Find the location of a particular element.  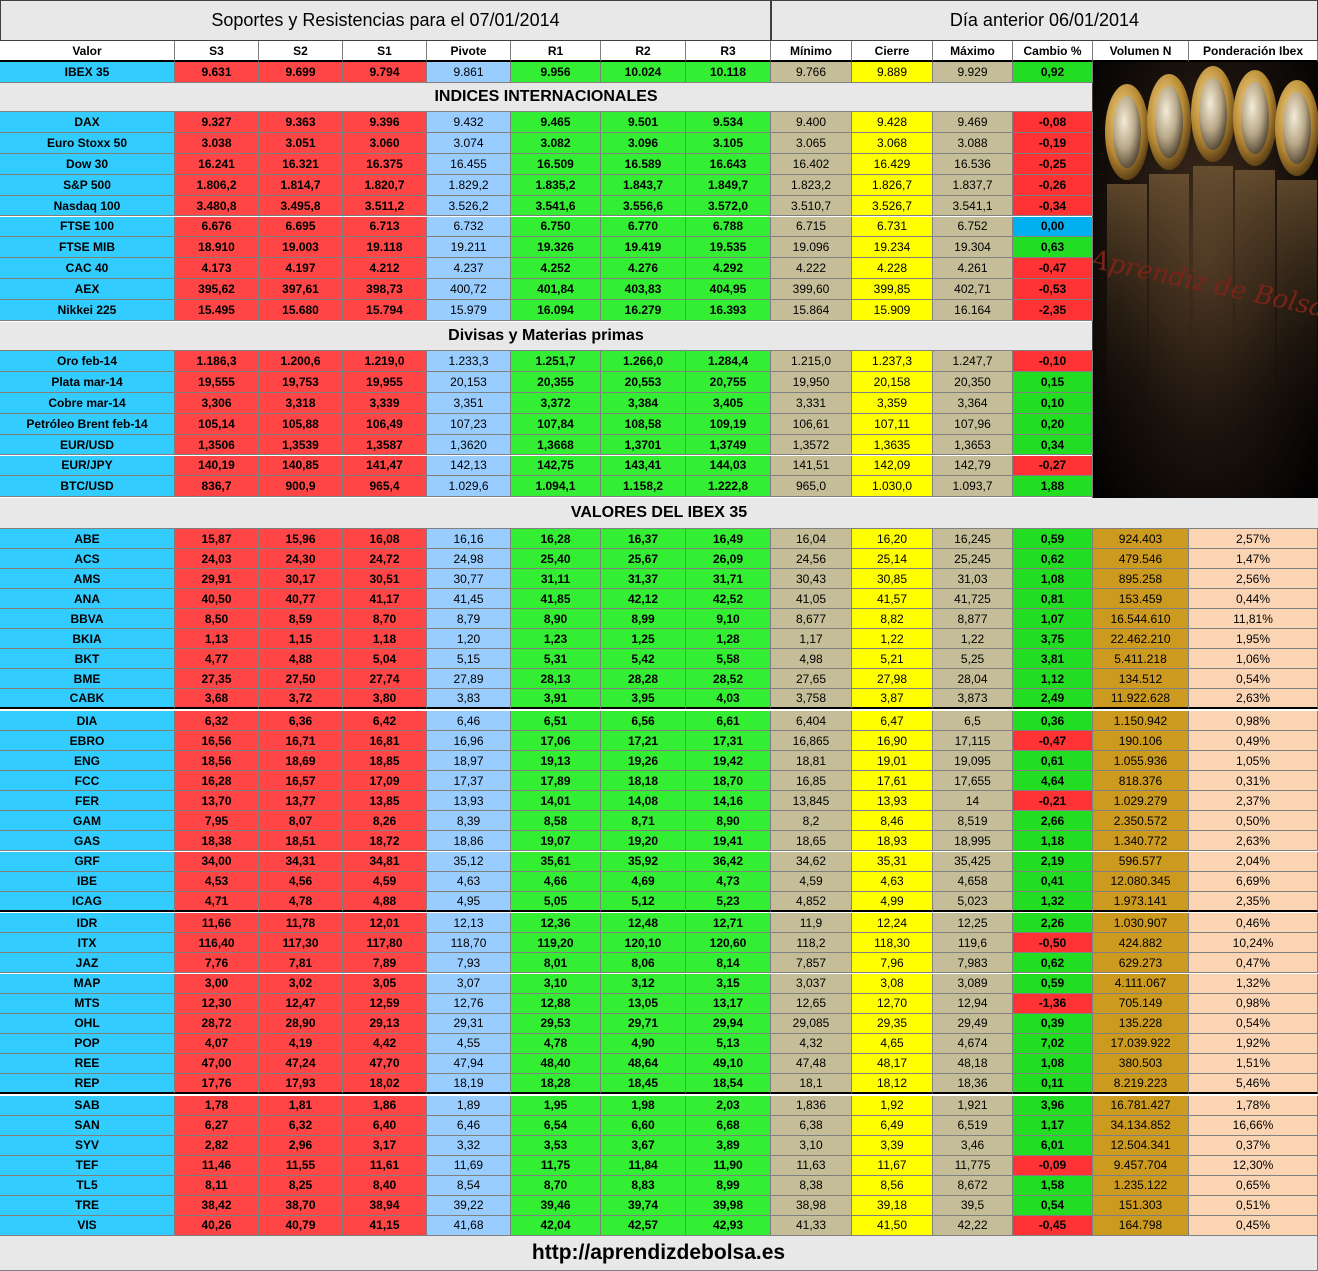

row-label: IBEX 35 is located at coordinates (87, 72).